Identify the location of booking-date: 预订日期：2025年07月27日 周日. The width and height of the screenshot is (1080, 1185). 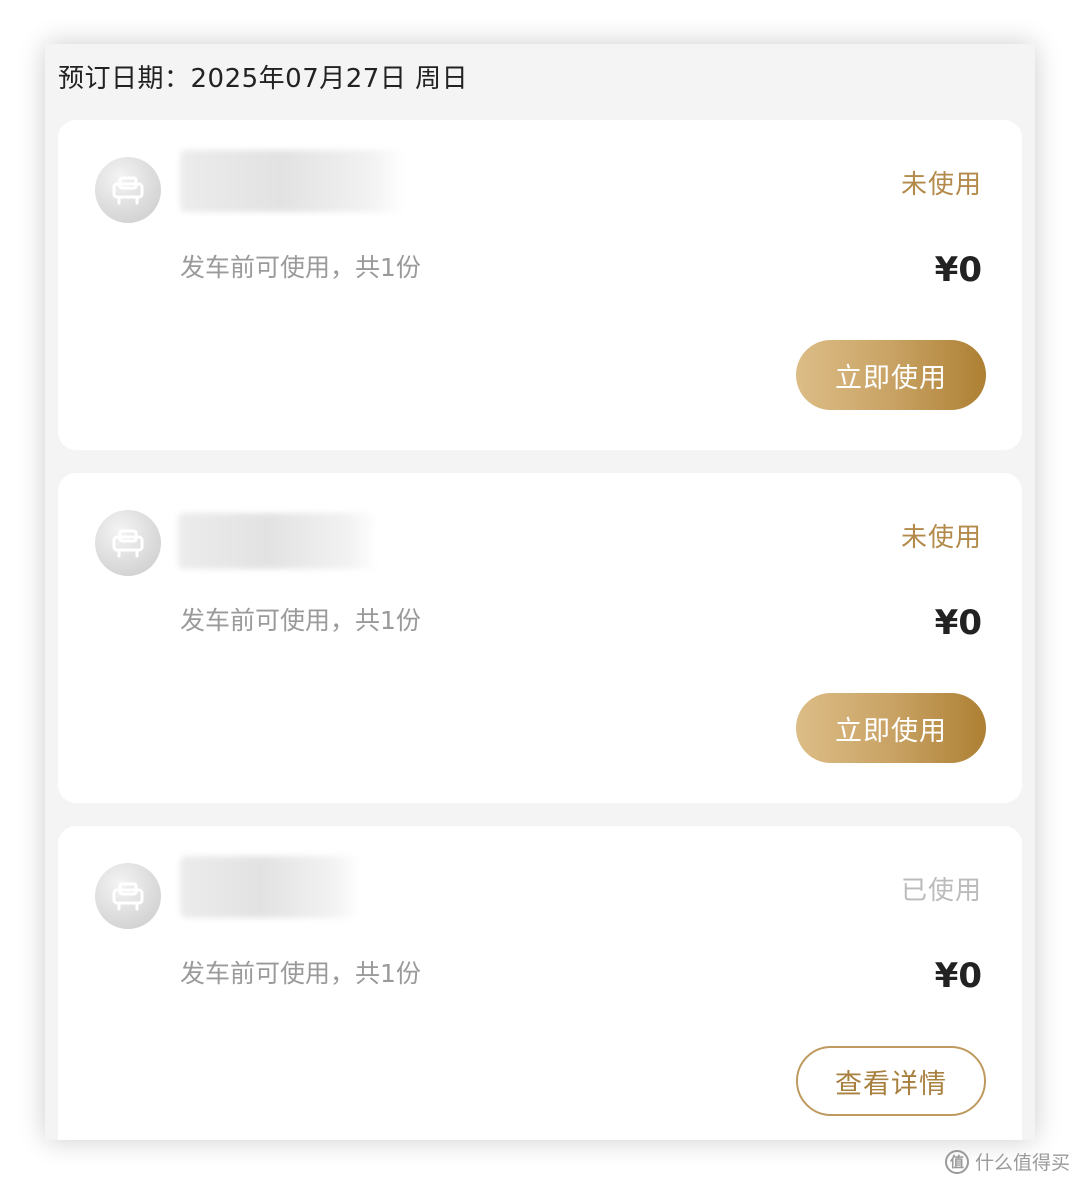
(263, 76).